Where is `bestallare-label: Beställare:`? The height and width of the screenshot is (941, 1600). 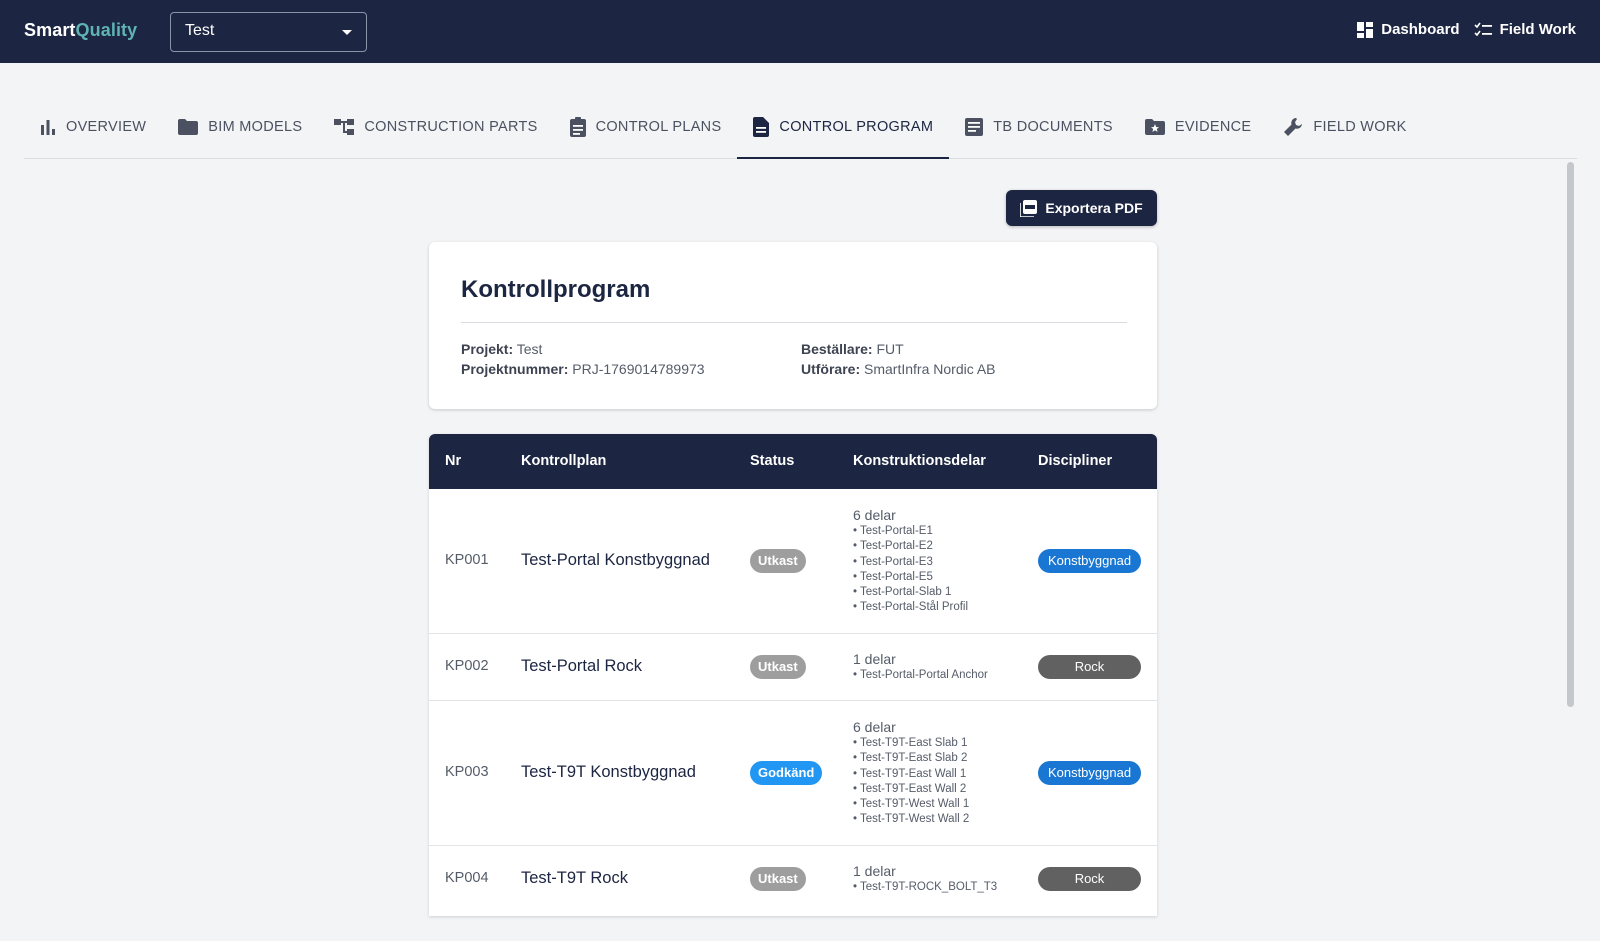 bestallare-label: Beställare: is located at coordinates (837, 349).